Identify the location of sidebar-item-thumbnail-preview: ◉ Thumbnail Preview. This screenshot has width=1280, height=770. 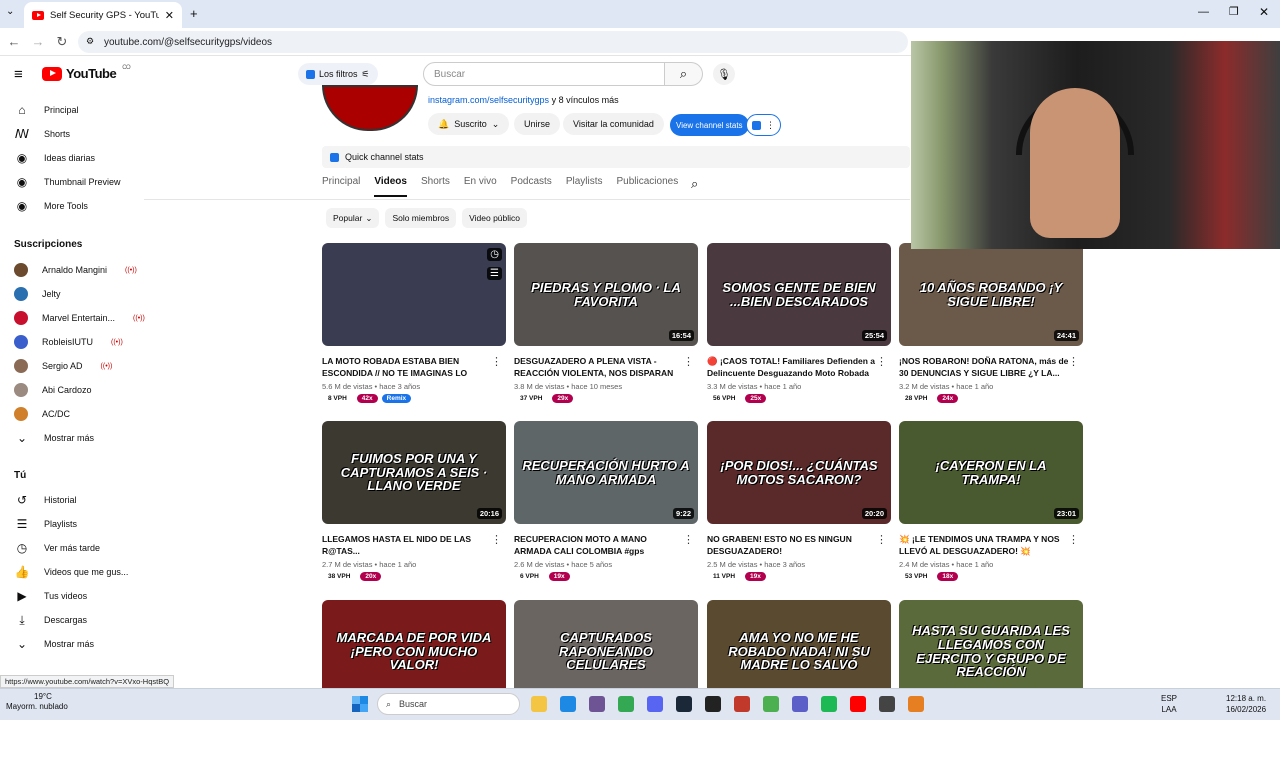
(75, 182).